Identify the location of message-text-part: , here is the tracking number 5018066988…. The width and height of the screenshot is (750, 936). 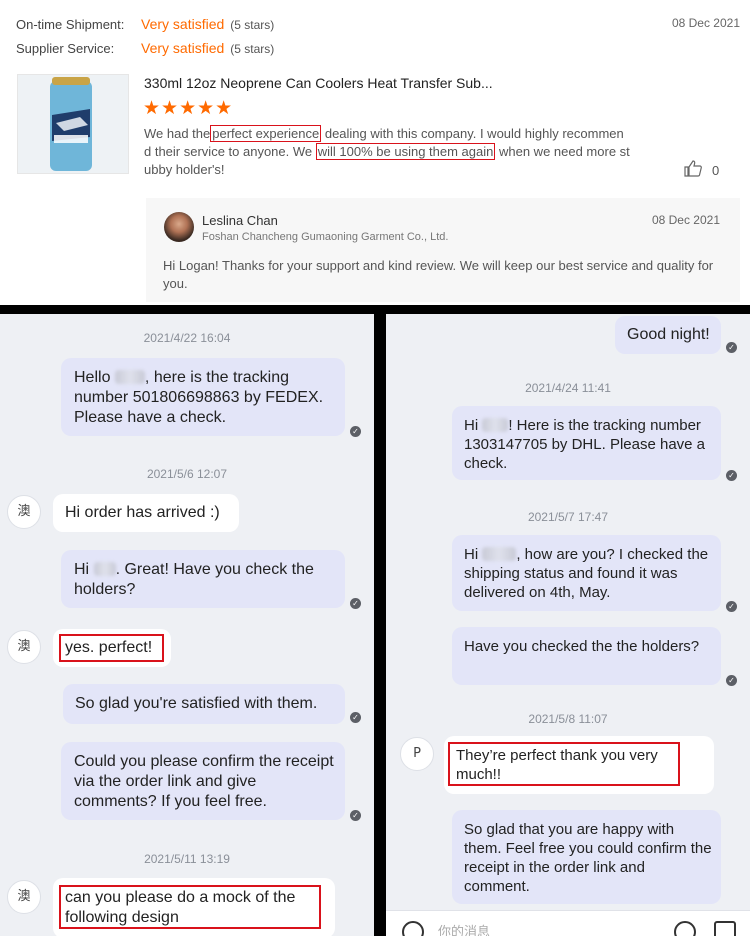
(199, 397).